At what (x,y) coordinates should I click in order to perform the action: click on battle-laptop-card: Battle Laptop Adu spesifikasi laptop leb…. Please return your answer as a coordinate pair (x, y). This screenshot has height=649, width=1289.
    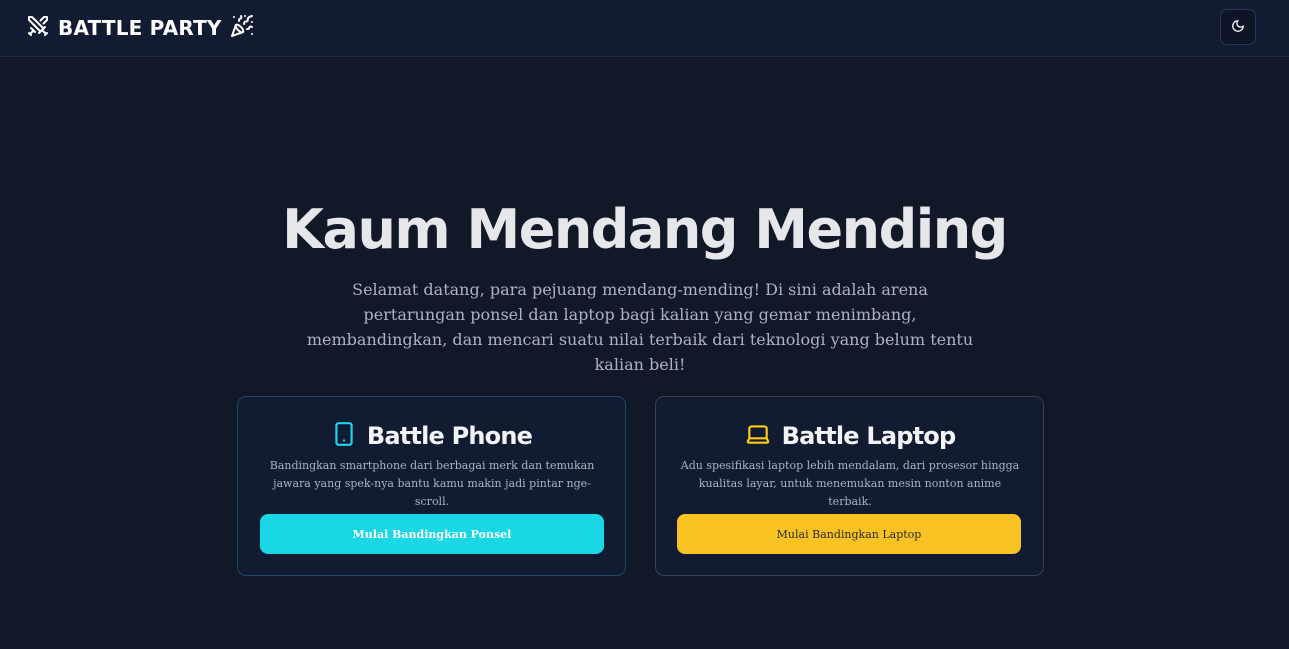
    Looking at the image, I should click on (849, 486).